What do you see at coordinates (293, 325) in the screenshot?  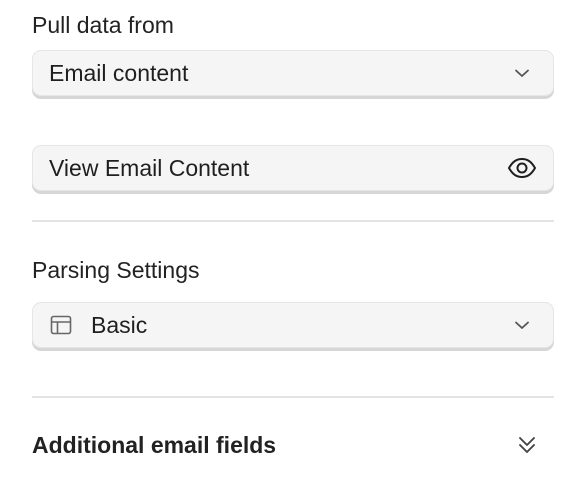 I see `parsing-settings-select: Basic` at bounding box center [293, 325].